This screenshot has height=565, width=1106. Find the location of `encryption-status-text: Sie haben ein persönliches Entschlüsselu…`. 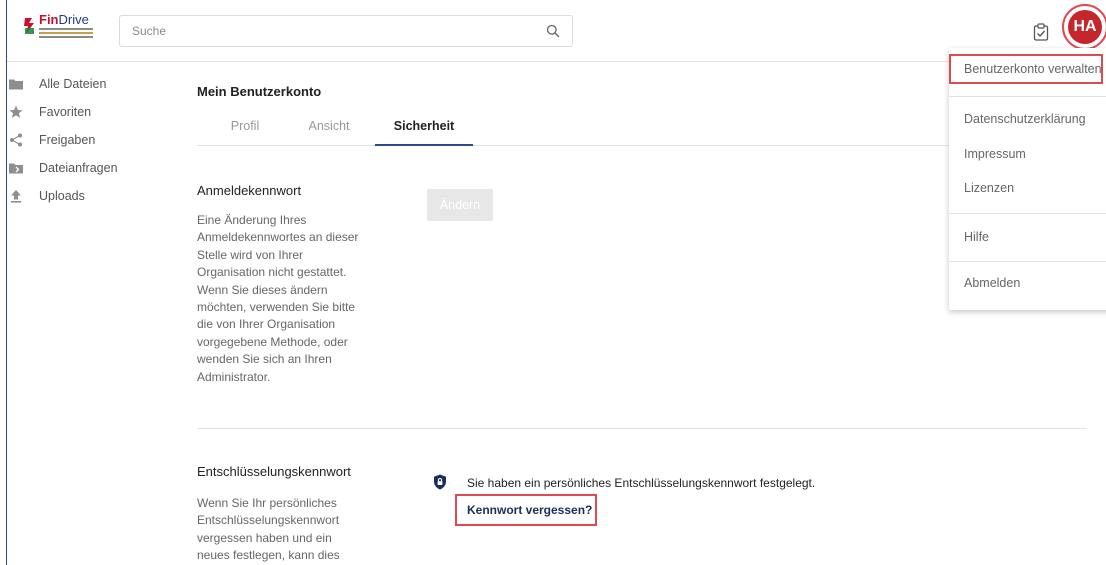

encryption-status-text: Sie haben ein persönliches Entschlüsselu… is located at coordinates (641, 483).